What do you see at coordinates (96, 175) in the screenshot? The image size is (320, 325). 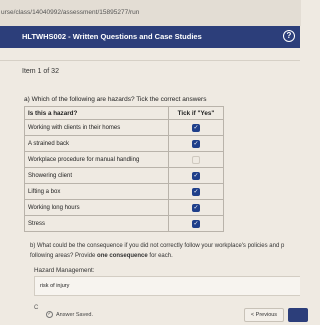 I see `hazard-label: Showering client` at bounding box center [96, 175].